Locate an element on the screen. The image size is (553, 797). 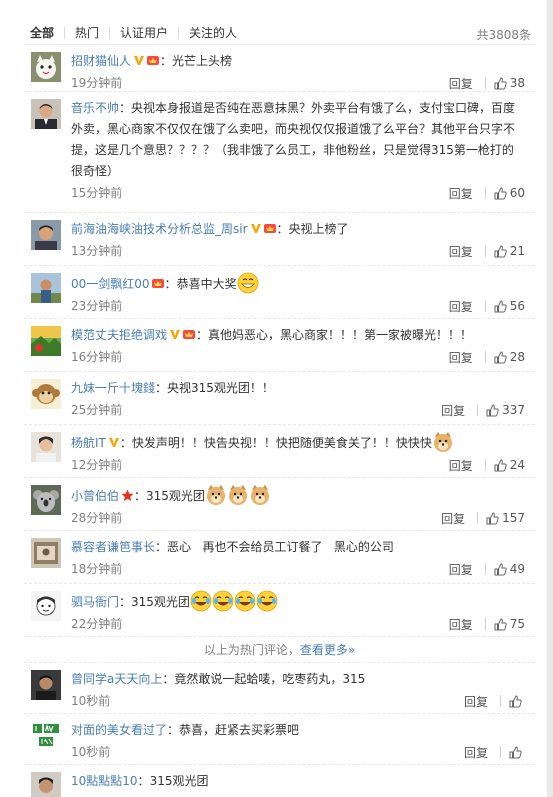
cat-avatar is located at coordinates (46, 67).